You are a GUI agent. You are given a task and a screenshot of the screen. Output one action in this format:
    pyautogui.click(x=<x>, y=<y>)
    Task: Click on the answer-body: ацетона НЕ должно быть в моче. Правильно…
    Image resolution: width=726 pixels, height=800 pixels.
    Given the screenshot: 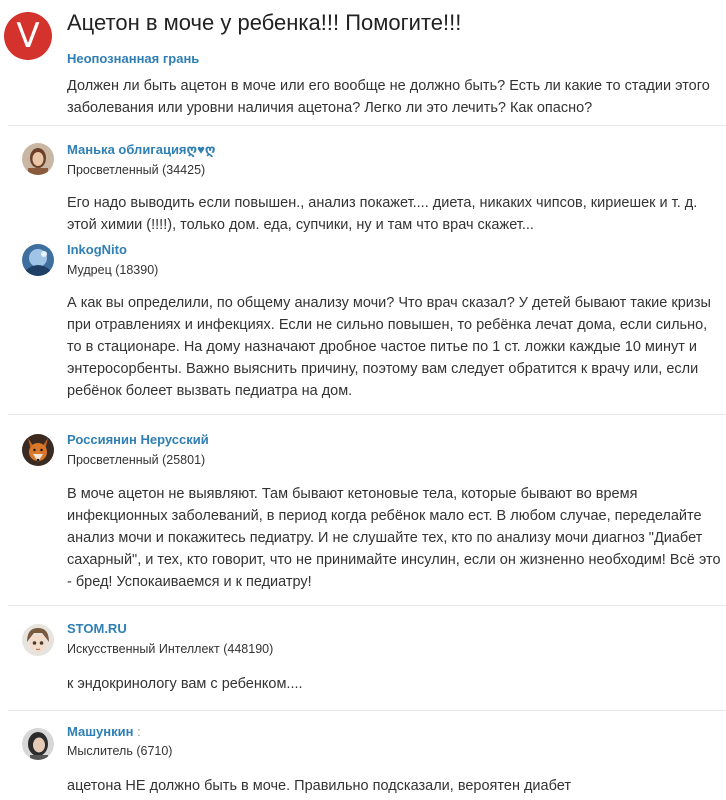 What is the action you would take?
    pyautogui.click(x=319, y=786)
    